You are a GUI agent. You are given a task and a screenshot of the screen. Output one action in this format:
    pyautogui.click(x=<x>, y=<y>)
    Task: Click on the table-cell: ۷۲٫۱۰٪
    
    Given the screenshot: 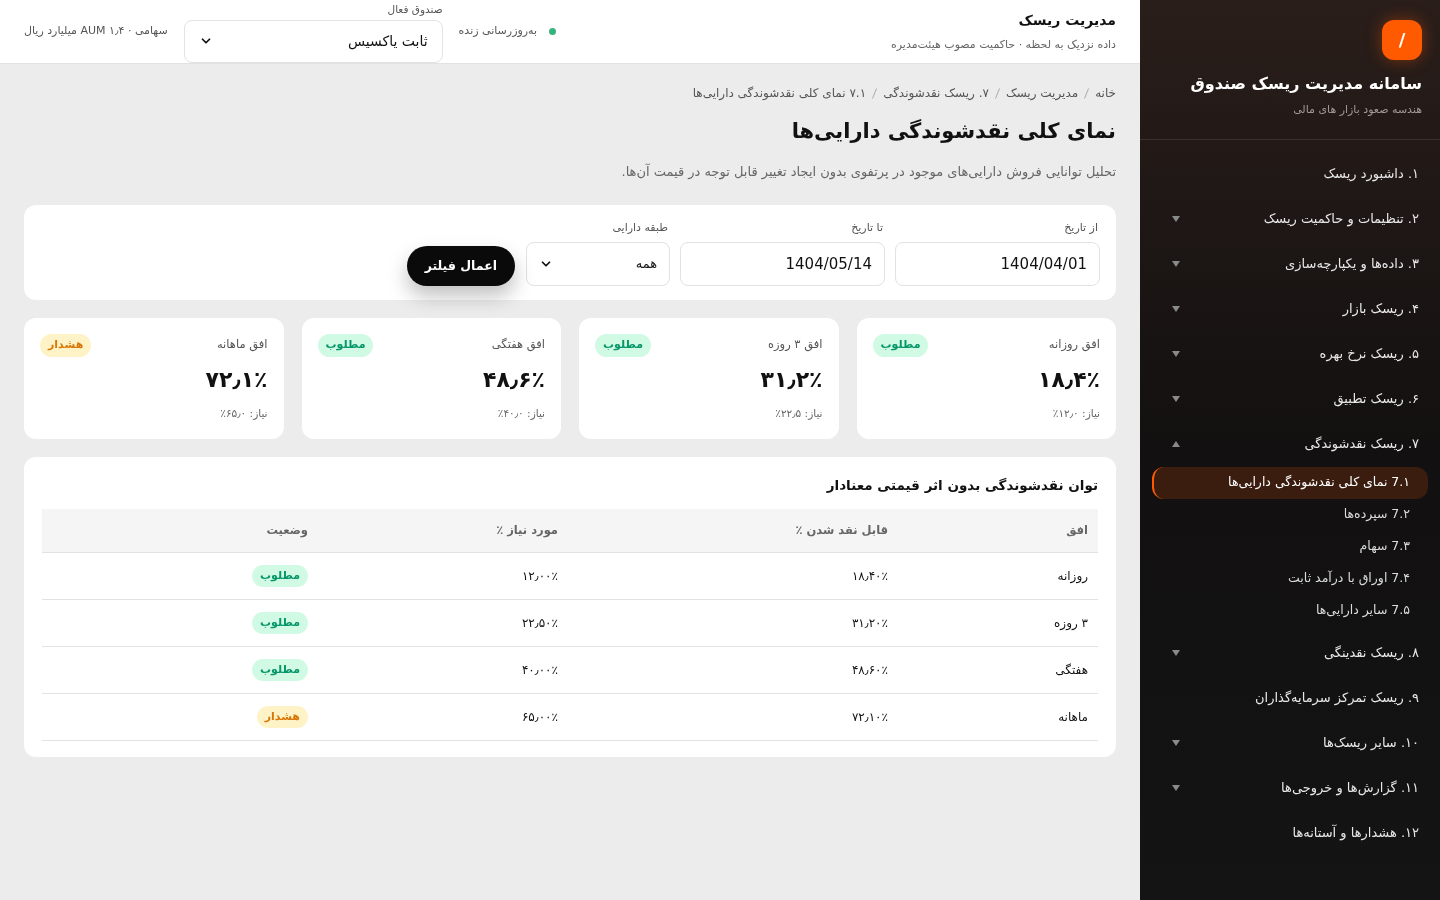 What is the action you would take?
    pyautogui.click(x=733, y=717)
    